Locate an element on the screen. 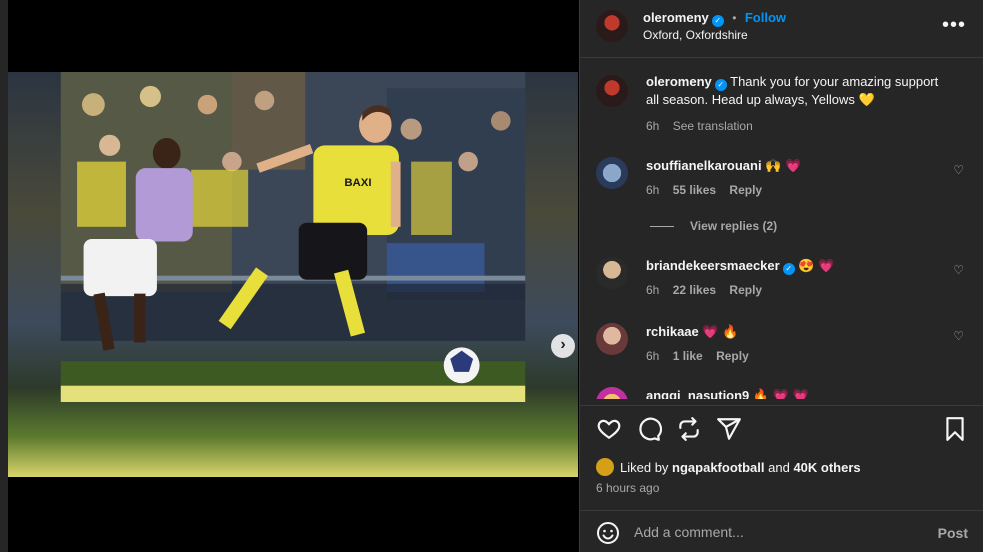 Image resolution: width=983 pixels, height=552 pixels. comment-likes: 55 likes is located at coordinates (694, 190).